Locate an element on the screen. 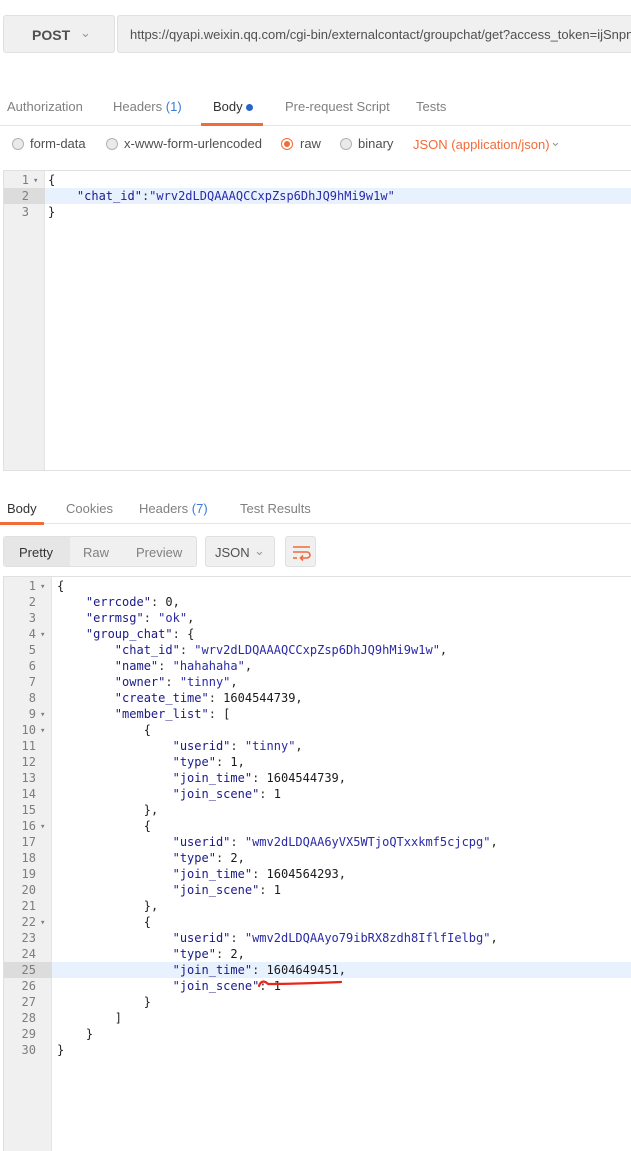 The height and width of the screenshot is (1151, 631). code-line: 25 "join_time": 1604649451, is located at coordinates (317, 970).